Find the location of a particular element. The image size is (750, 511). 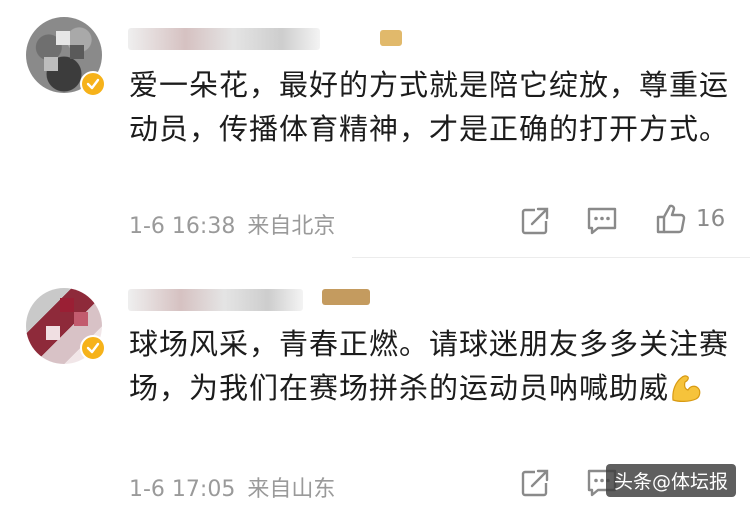

comment-text-content: 球场风采，青春正燃。请球迷朋友多多关注赛场，为我们在赛场拼杀的运动员呐喊助威 is located at coordinates (429, 366).